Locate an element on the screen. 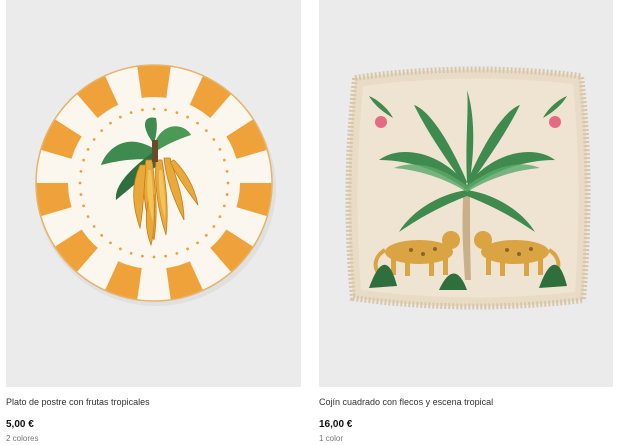  product-color-count: 2 colores is located at coordinates (22, 438).